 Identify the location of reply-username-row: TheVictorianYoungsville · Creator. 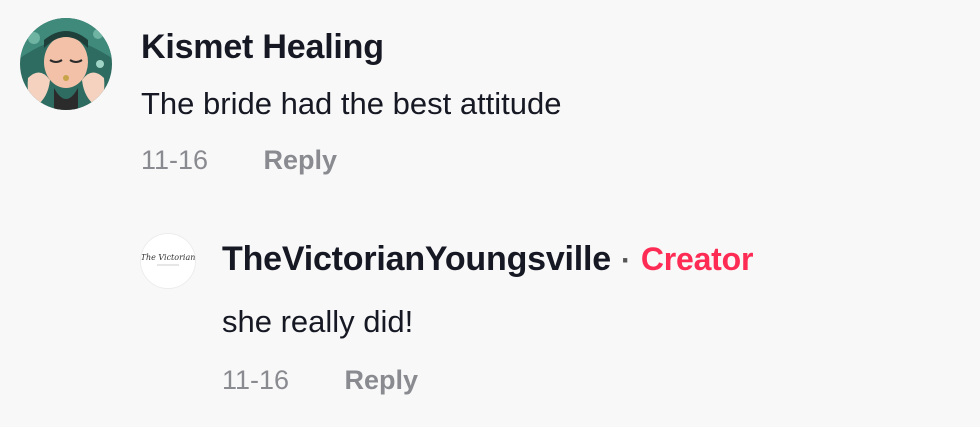
(487, 259).